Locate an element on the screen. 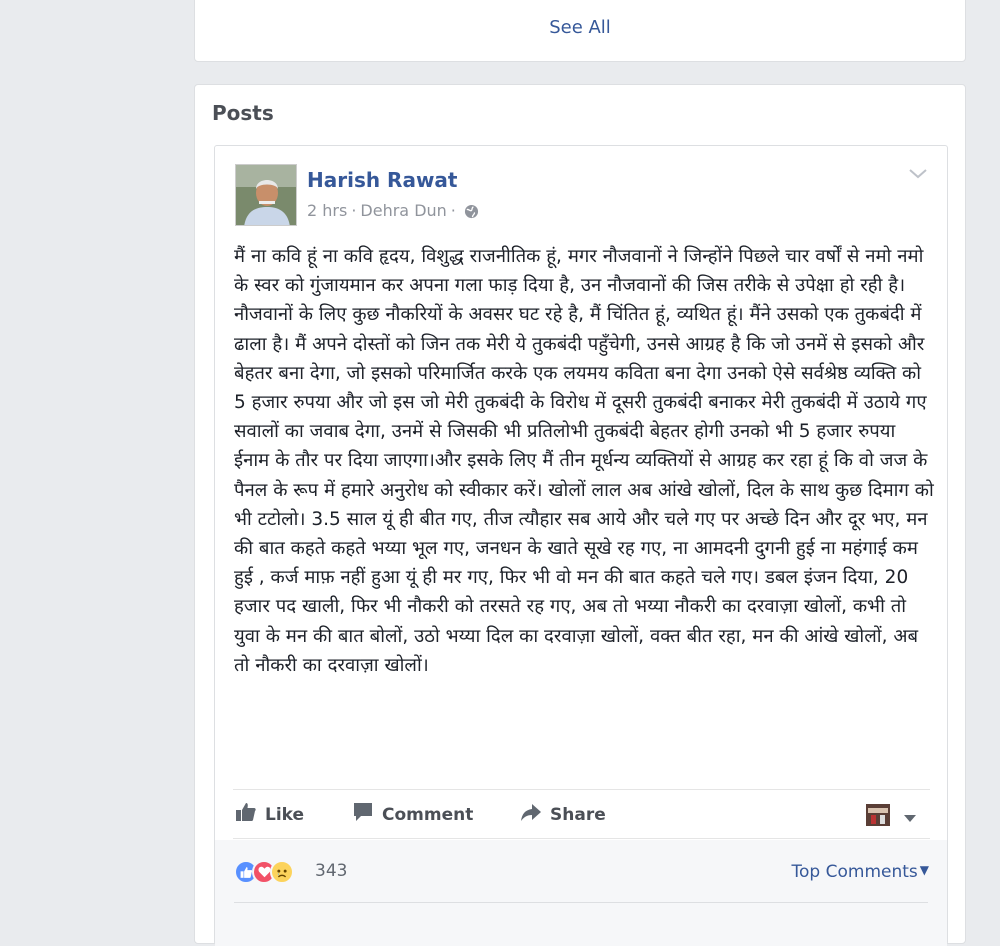 Image resolution: width=1000 pixels, height=946 pixels. reaction-icons is located at coordinates (264, 872).